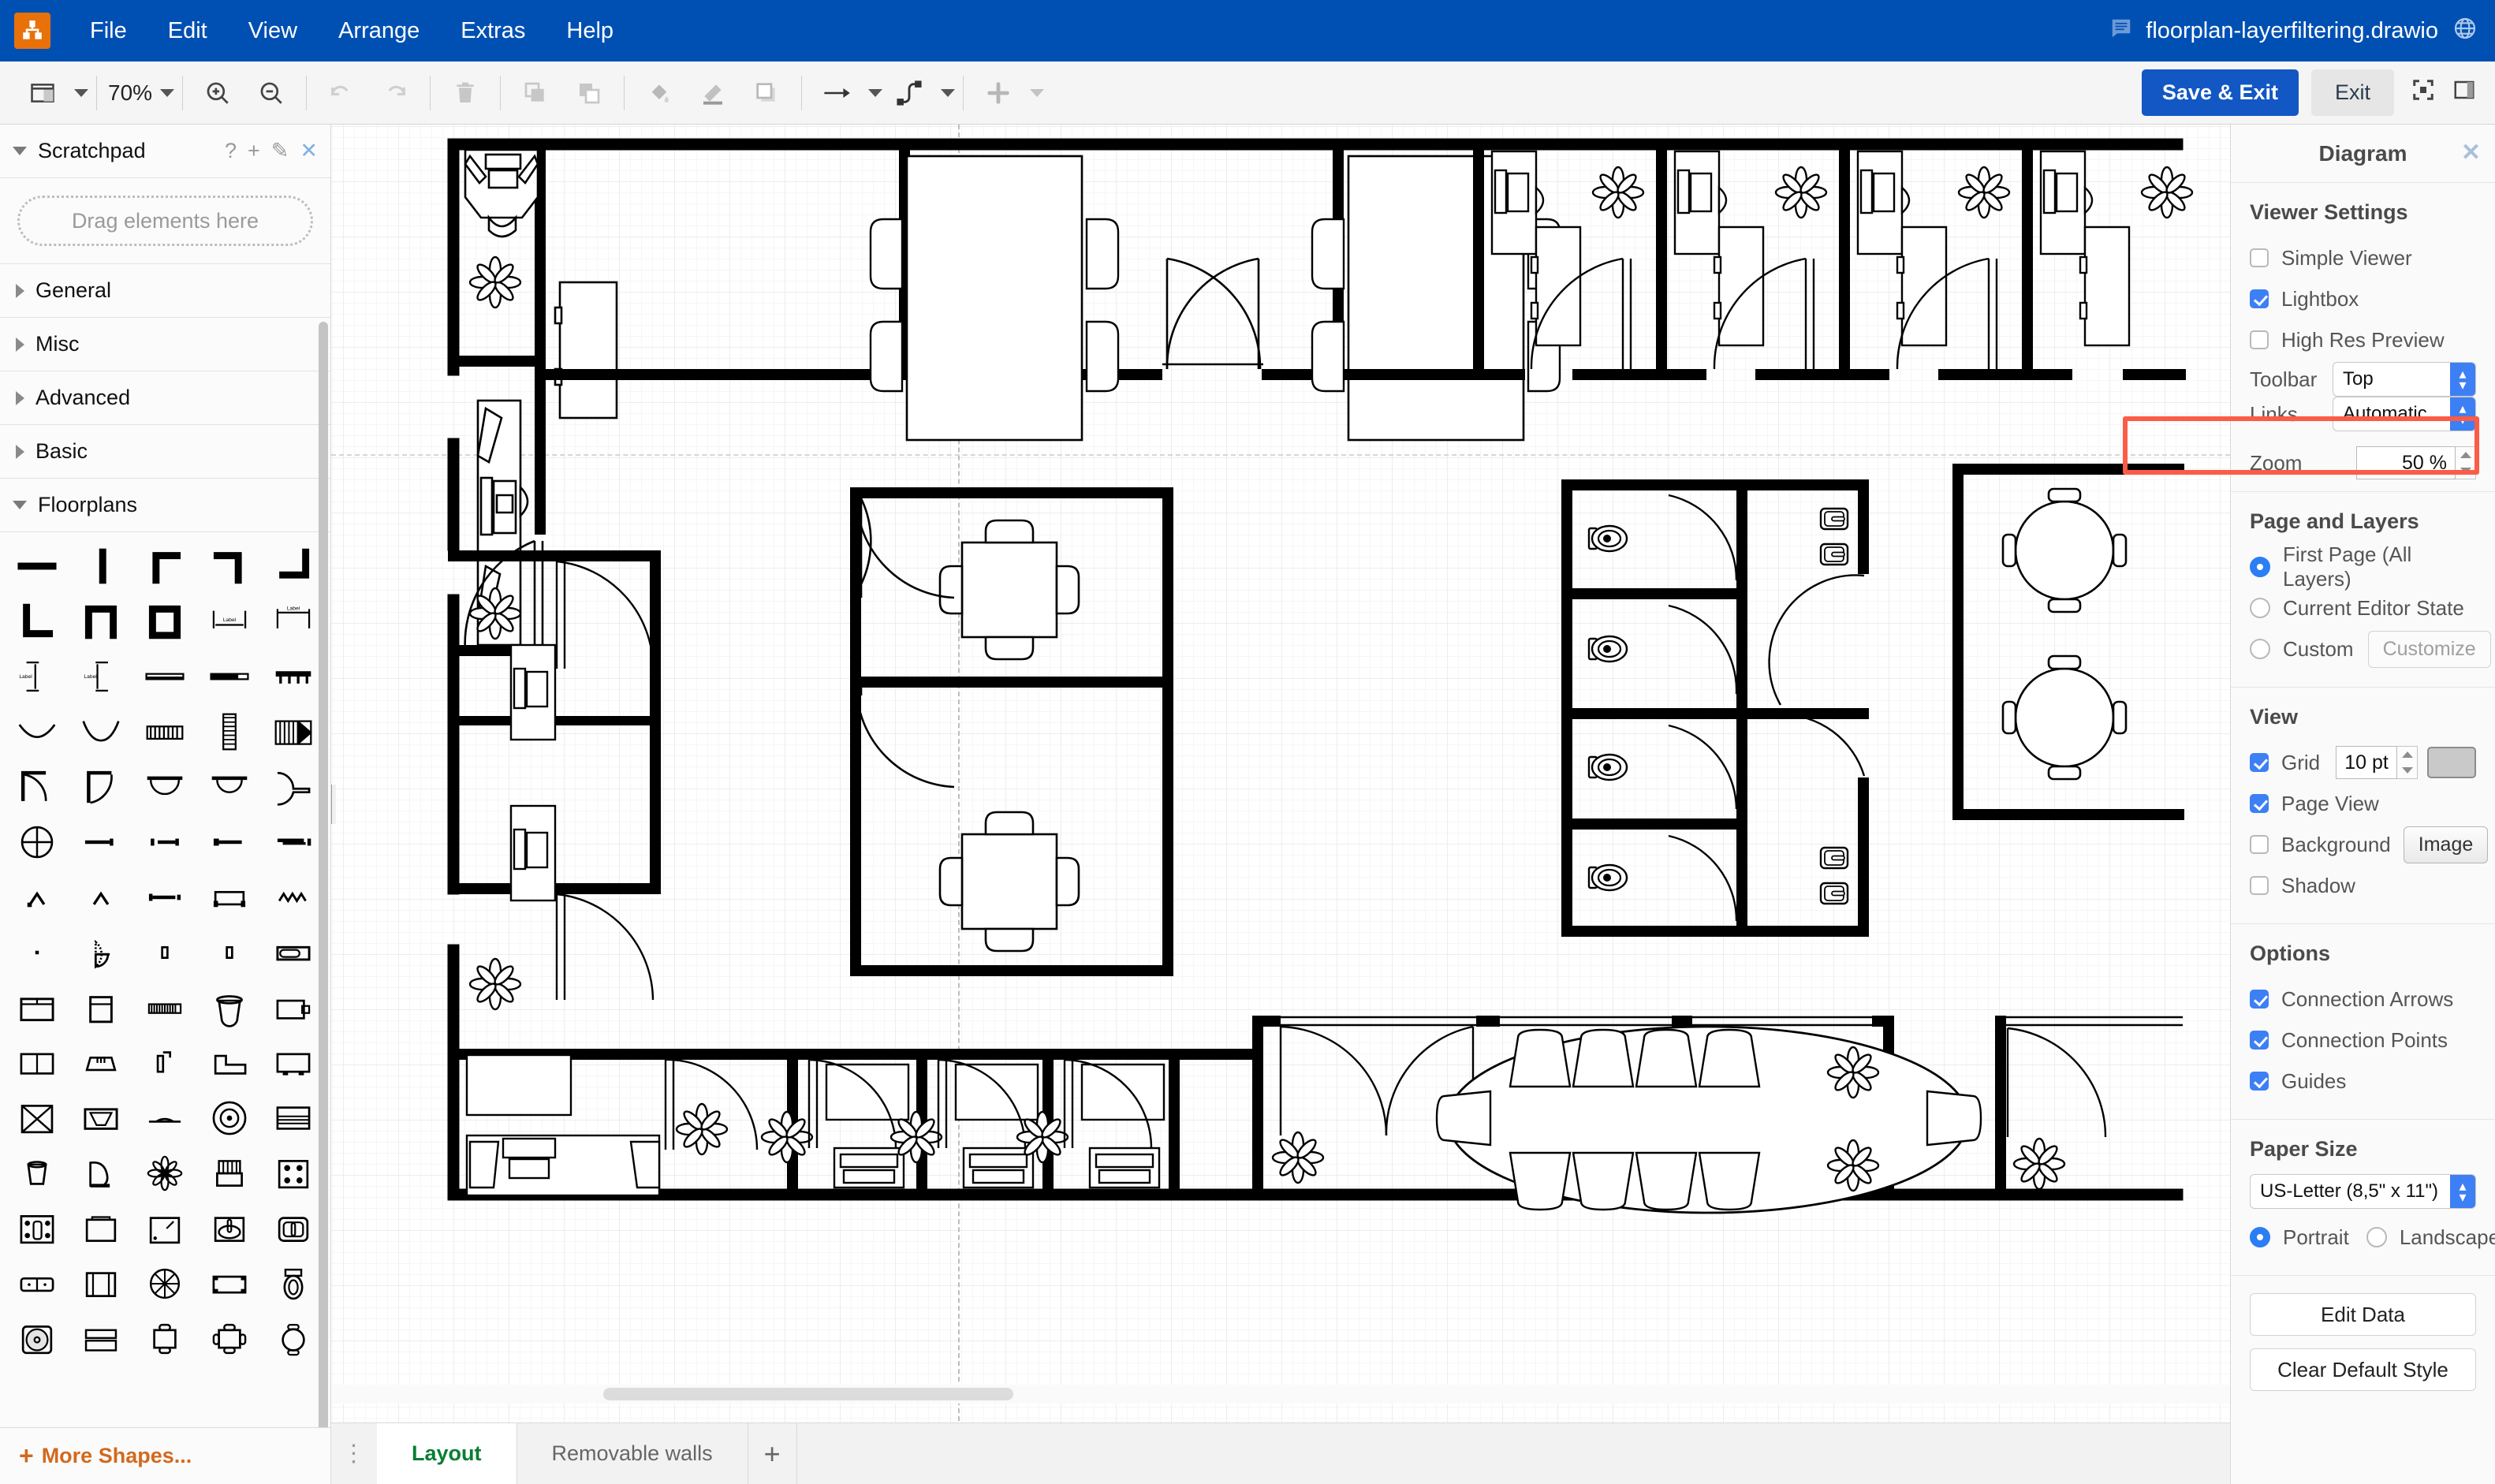 This screenshot has width=2495, height=1484. What do you see at coordinates (165, 398) in the screenshot?
I see `sidebar-section-advanced: Advanced` at bounding box center [165, 398].